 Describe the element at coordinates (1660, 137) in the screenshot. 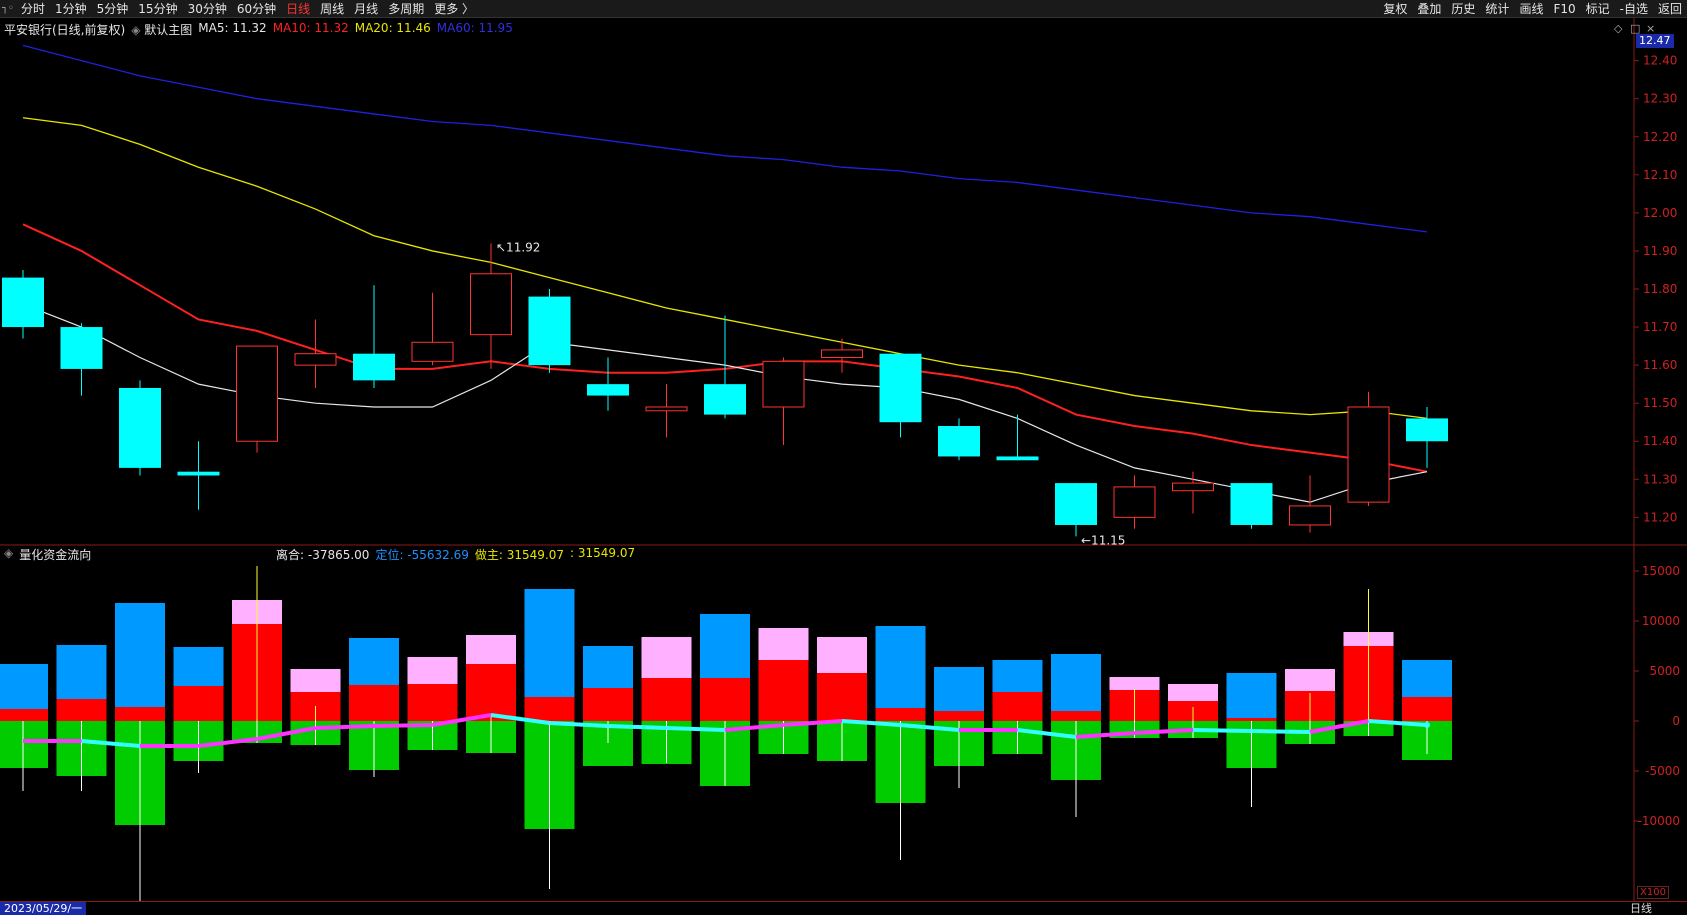

I see `price-tick-label: 12.20` at that location.